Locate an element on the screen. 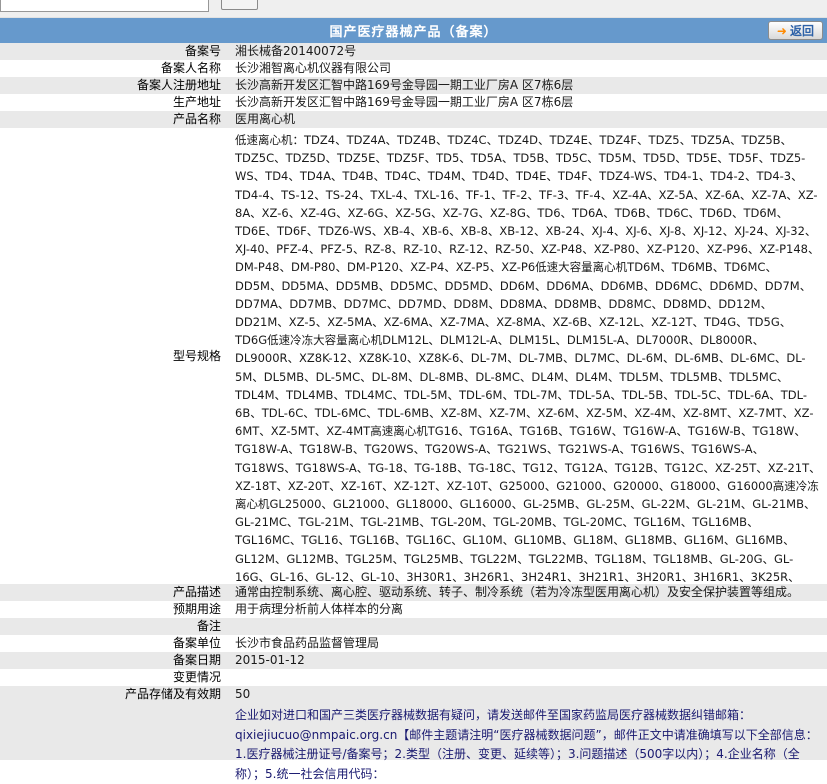  field-row-record-authority: 备案单位 长沙市食品药品监督管理局 is located at coordinates (413, 643).